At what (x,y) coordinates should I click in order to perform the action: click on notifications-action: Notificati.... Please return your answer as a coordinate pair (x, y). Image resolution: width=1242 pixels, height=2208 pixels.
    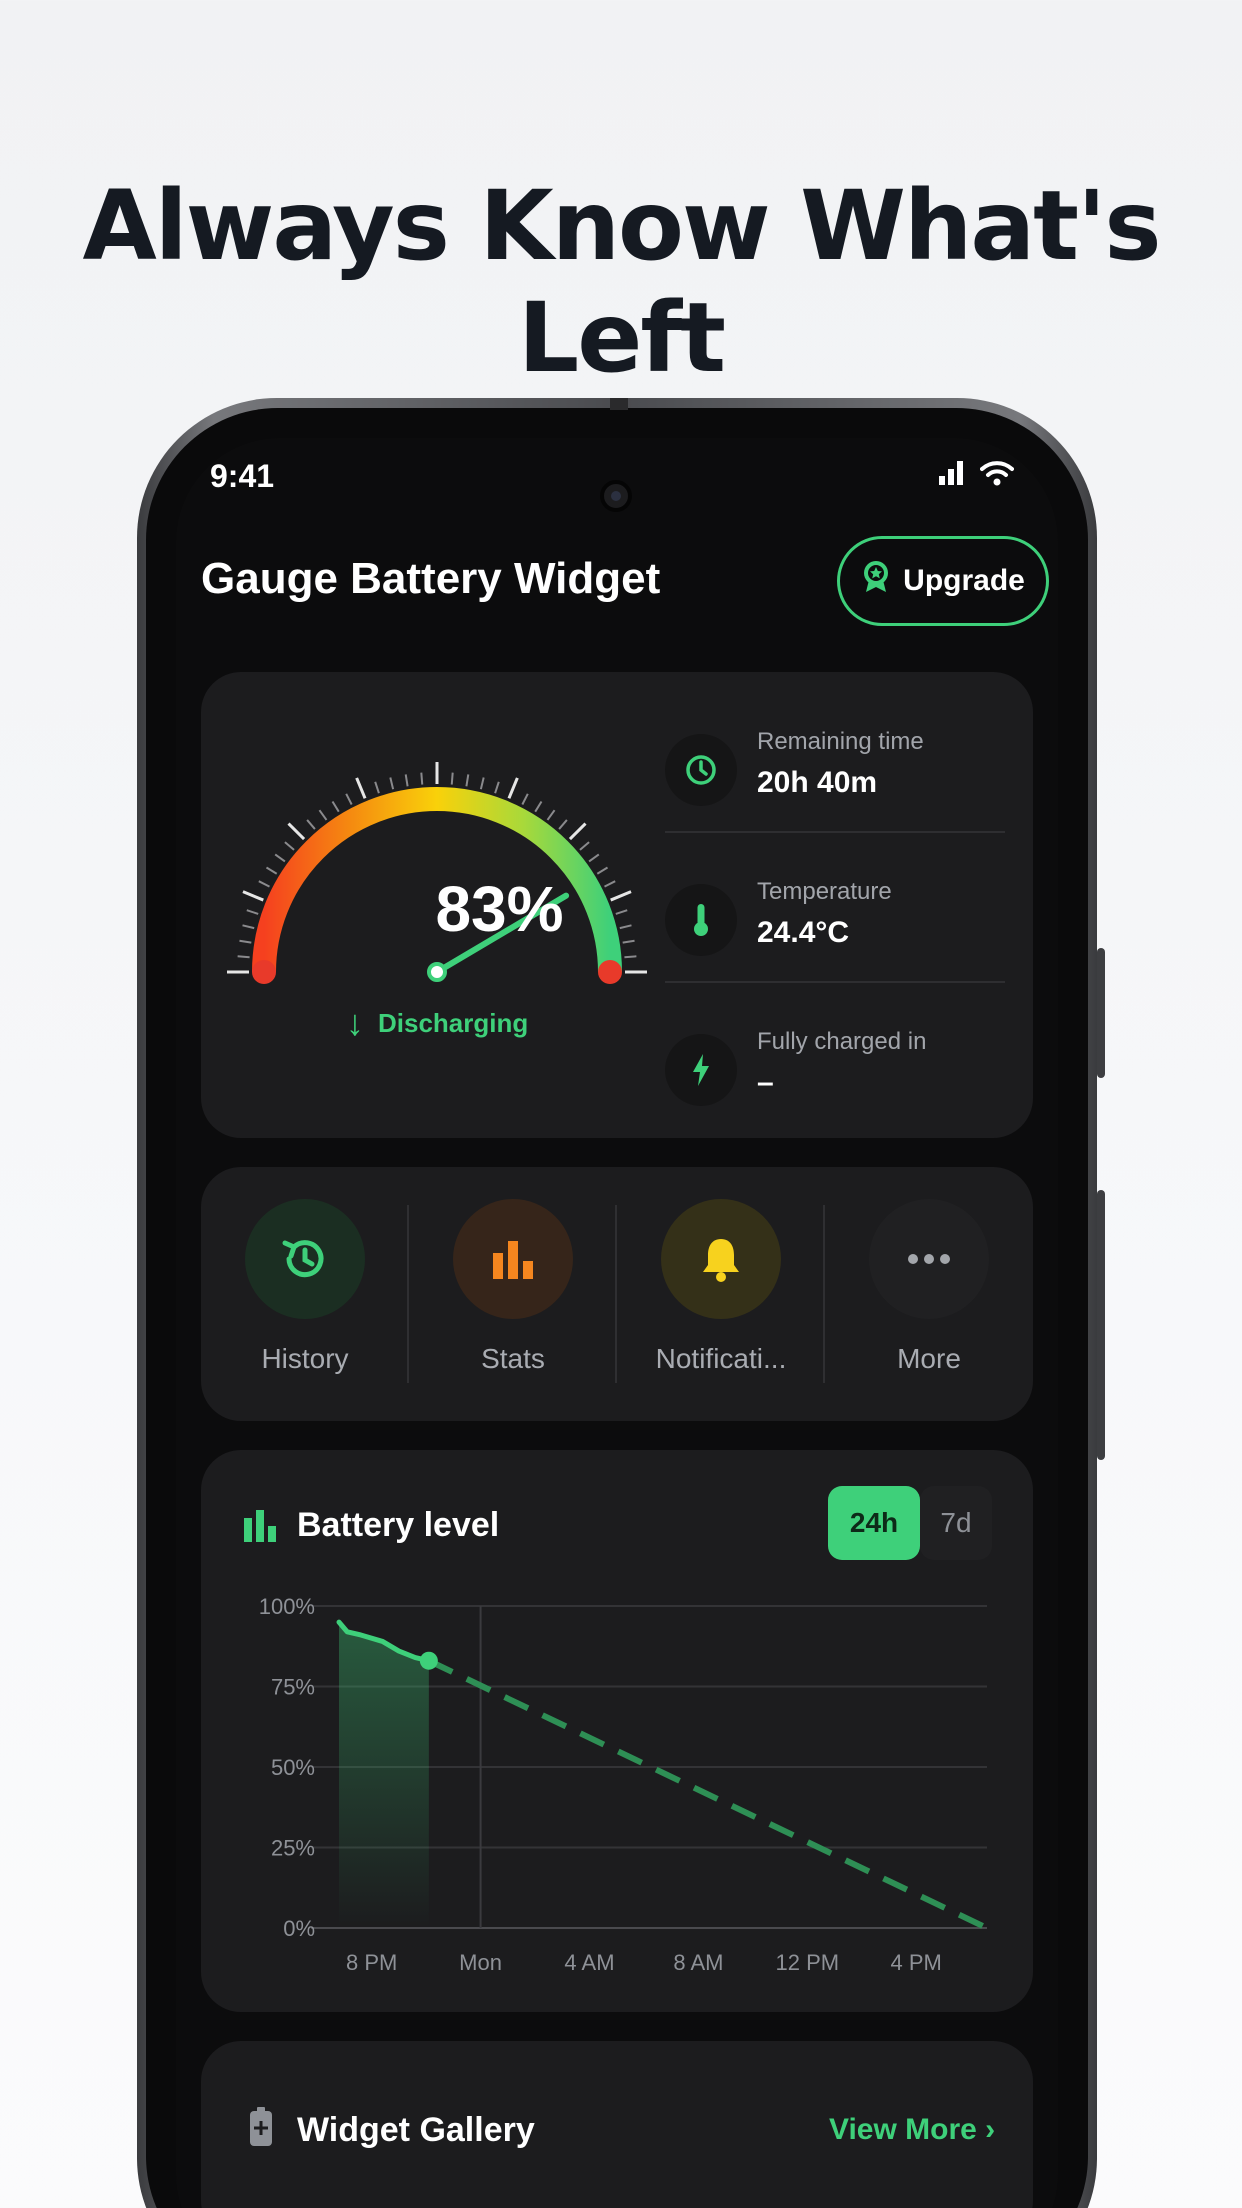
    Looking at the image, I should click on (721, 1294).